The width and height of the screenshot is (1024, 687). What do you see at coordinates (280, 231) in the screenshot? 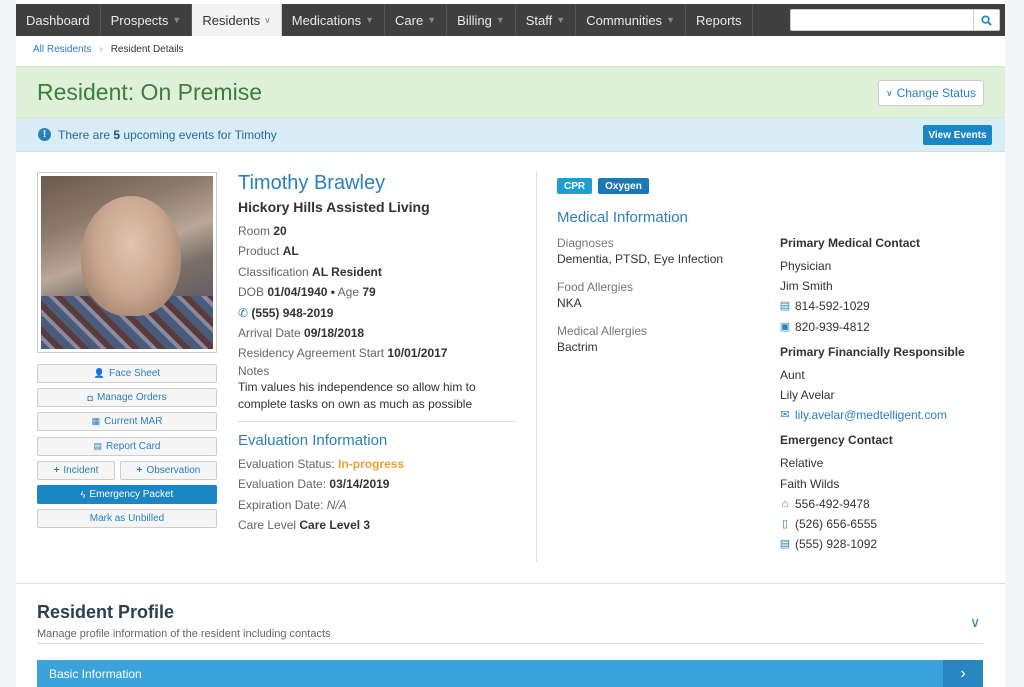
I see `room-value: 20` at bounding box center [280, 231].